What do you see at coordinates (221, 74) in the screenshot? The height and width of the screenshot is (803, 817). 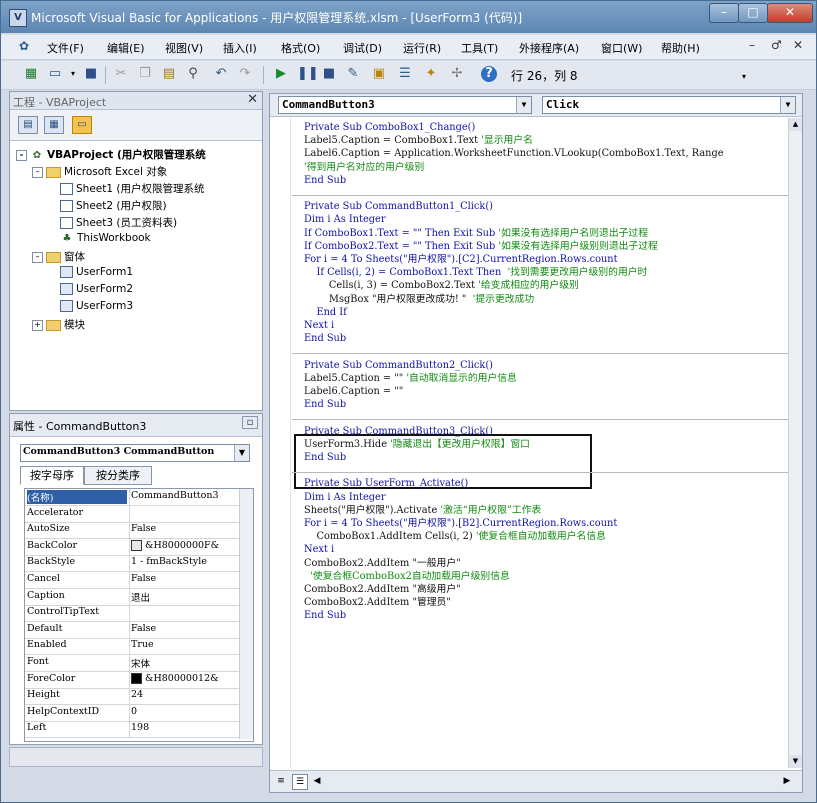 I see `undo-icon: ↶` at bounding box center [221, 74].